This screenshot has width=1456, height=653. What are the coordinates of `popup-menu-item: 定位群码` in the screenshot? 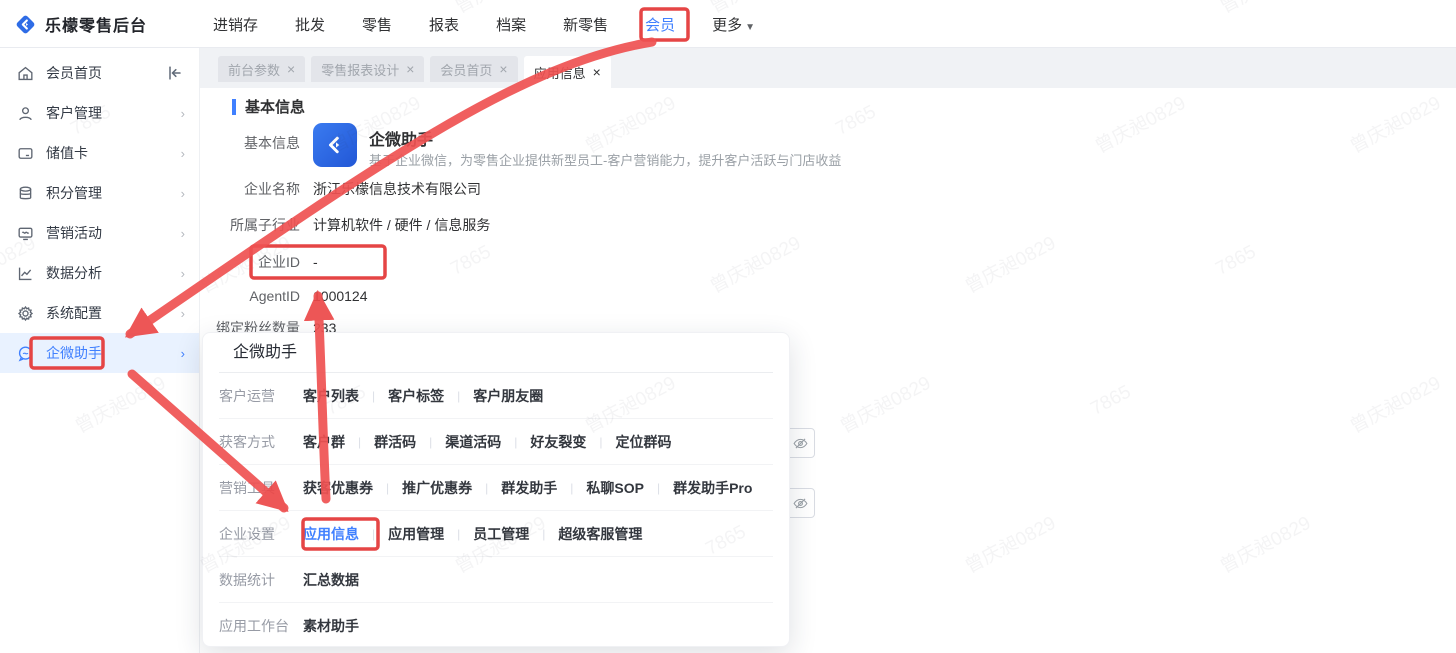 It's located at (644, 442).